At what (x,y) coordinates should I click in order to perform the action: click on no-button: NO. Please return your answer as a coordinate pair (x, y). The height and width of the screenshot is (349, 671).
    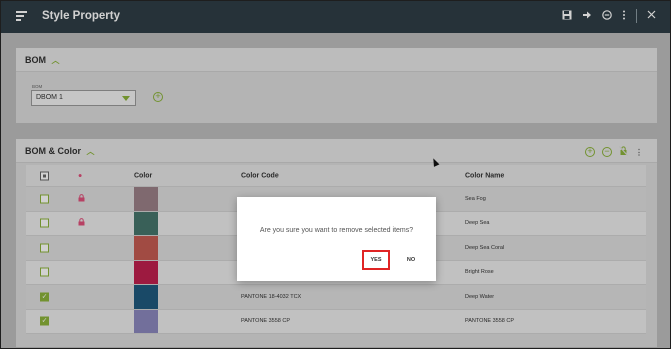
    Looking at the image, I should click on (411, 260).